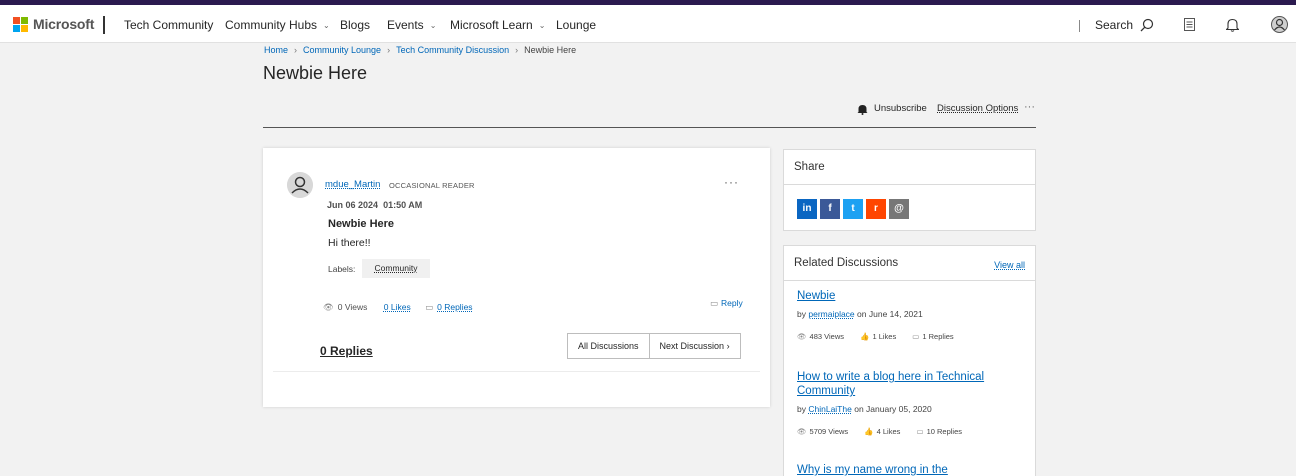 This screenshot has width=1296, height=476. Describe the element at coordinates (807, 209) in the screenshot. I see `linkedin-icon: in` at that location.